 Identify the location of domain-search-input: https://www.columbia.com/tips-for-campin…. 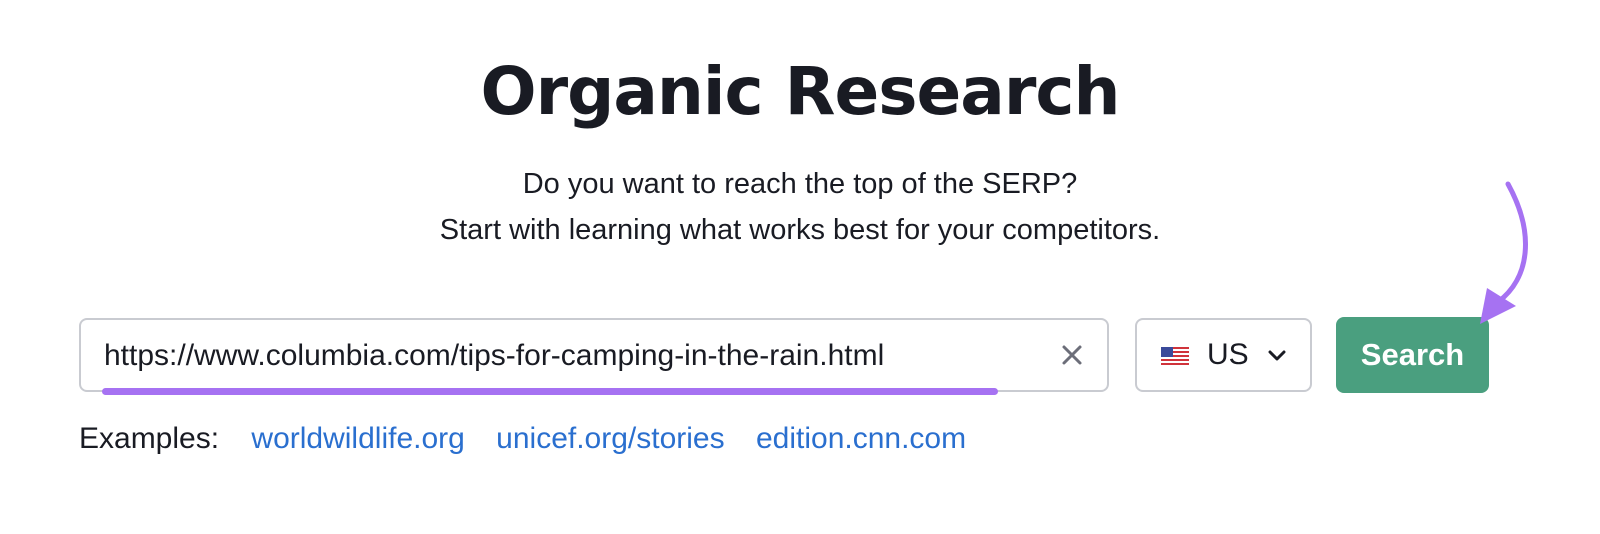
(594, 355).